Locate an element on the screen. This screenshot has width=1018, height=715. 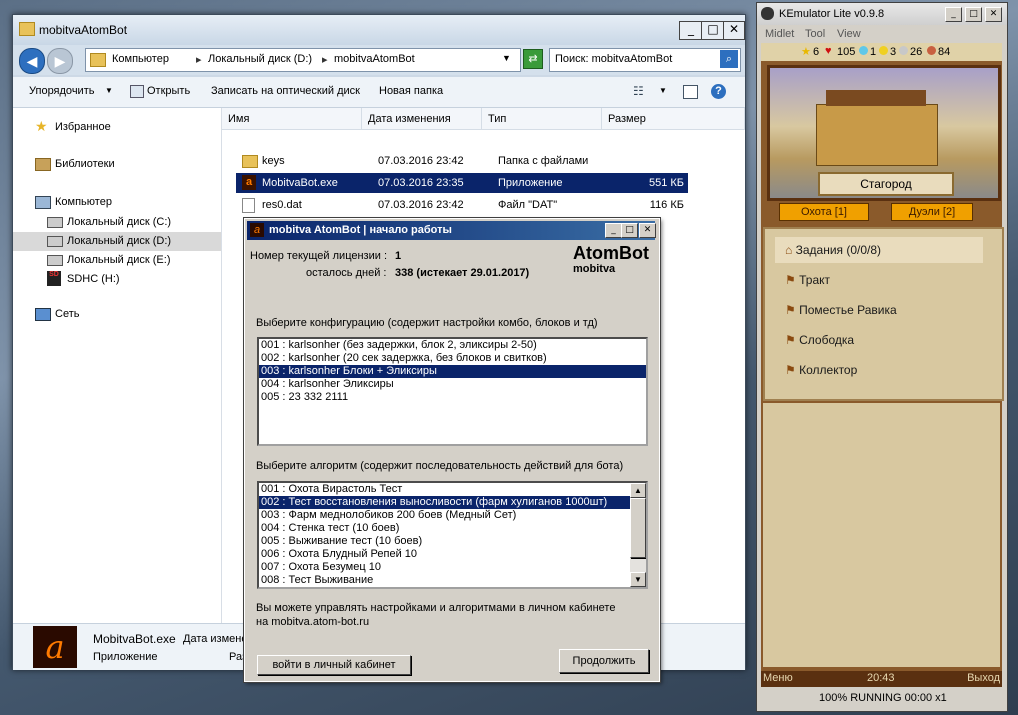
burn-button: Записать на оптический диск is located at coordinates (285, 91).